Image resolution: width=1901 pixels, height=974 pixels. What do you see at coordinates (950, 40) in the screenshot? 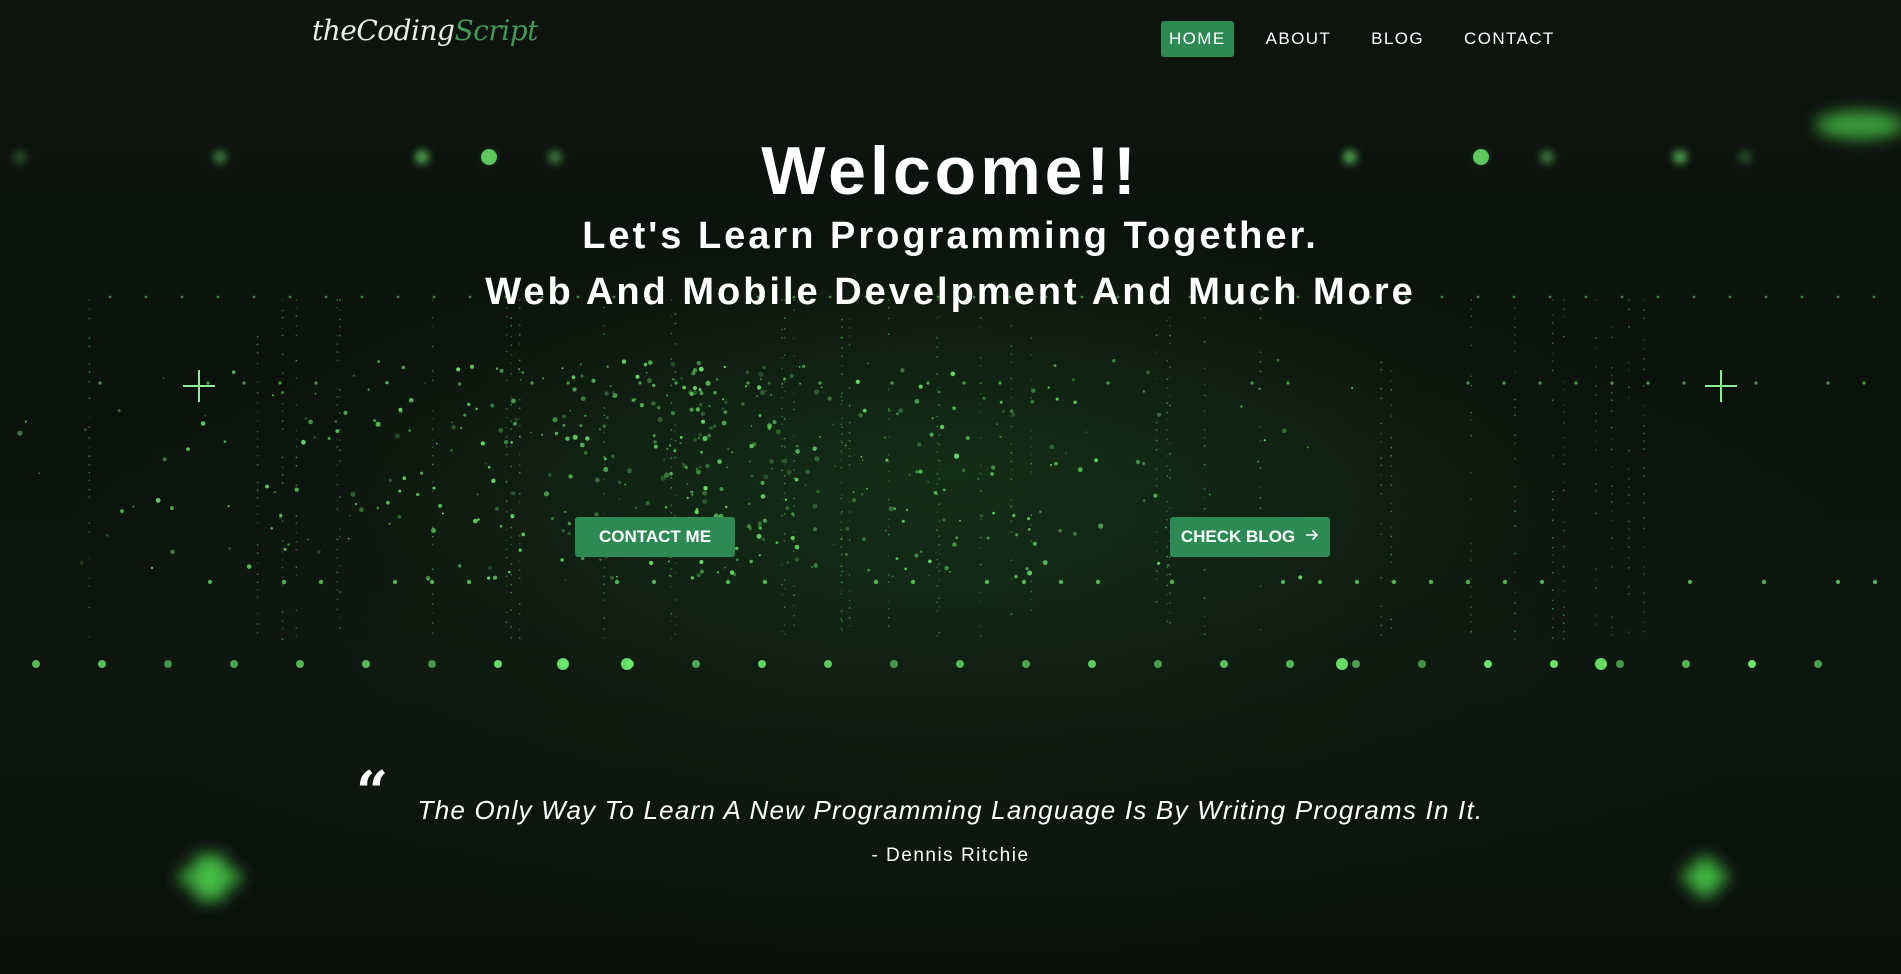
I see `navbar: theCodingScript HOME ABOUT BLOG CONTACT` at bounding box center [950, 40].